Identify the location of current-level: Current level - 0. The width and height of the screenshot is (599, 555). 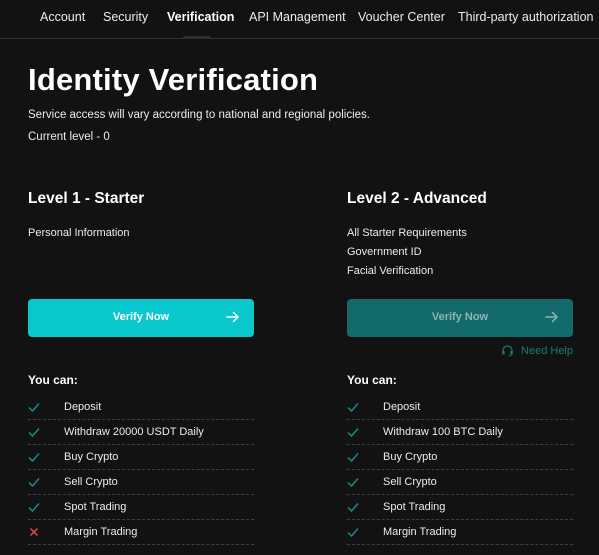
(69, 137).